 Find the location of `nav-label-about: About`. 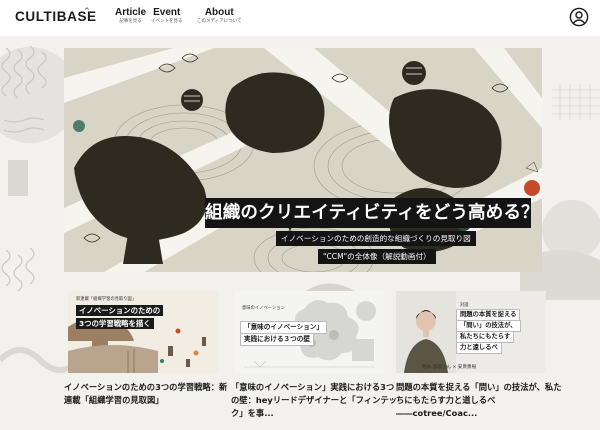

nav-label-about: About is located at coordinates (219, 12).